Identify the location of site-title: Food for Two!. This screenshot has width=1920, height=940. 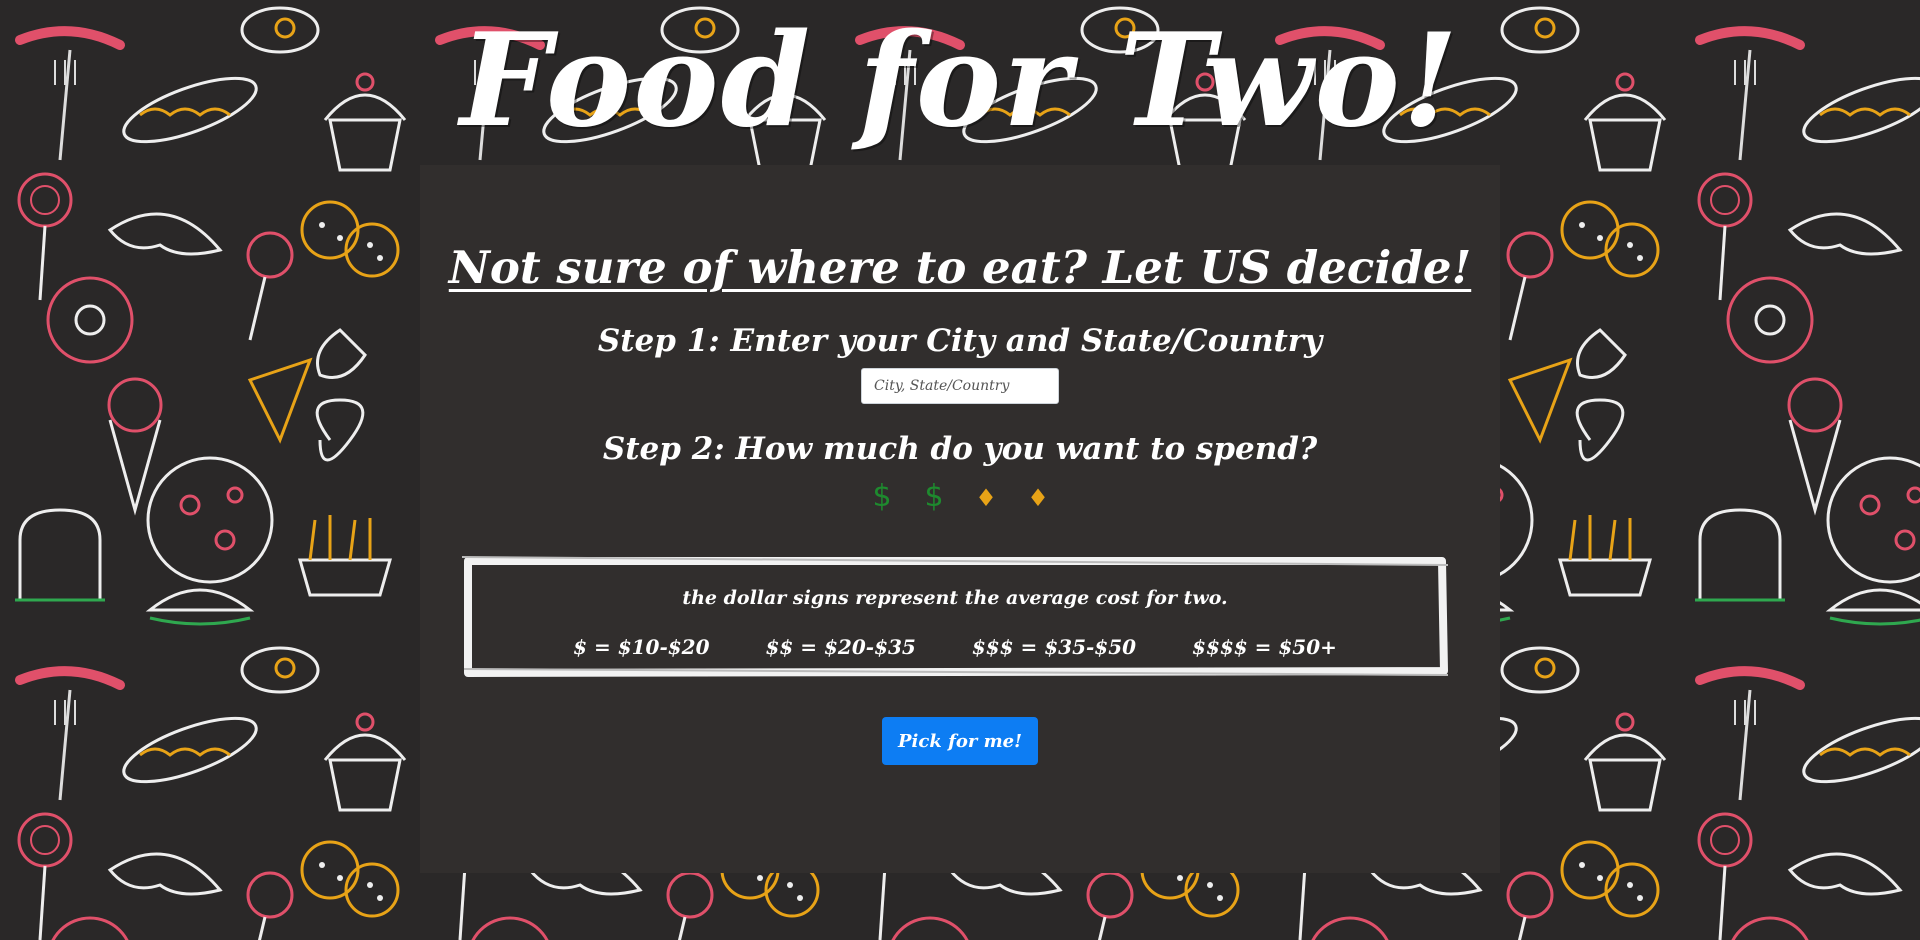
(960, 81).